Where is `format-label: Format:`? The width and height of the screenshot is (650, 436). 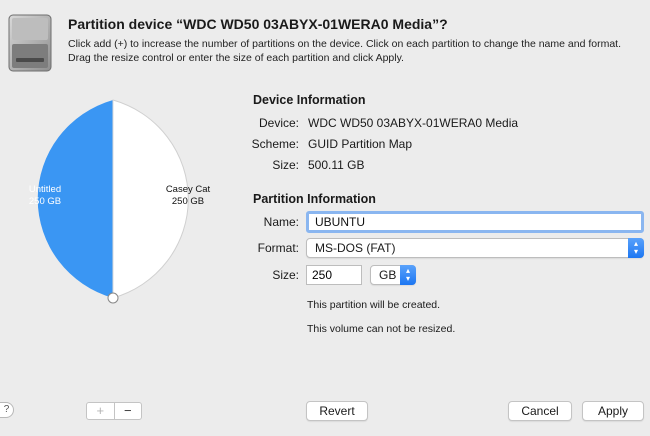
format-label: Format: is located at coordinates (278, 248).